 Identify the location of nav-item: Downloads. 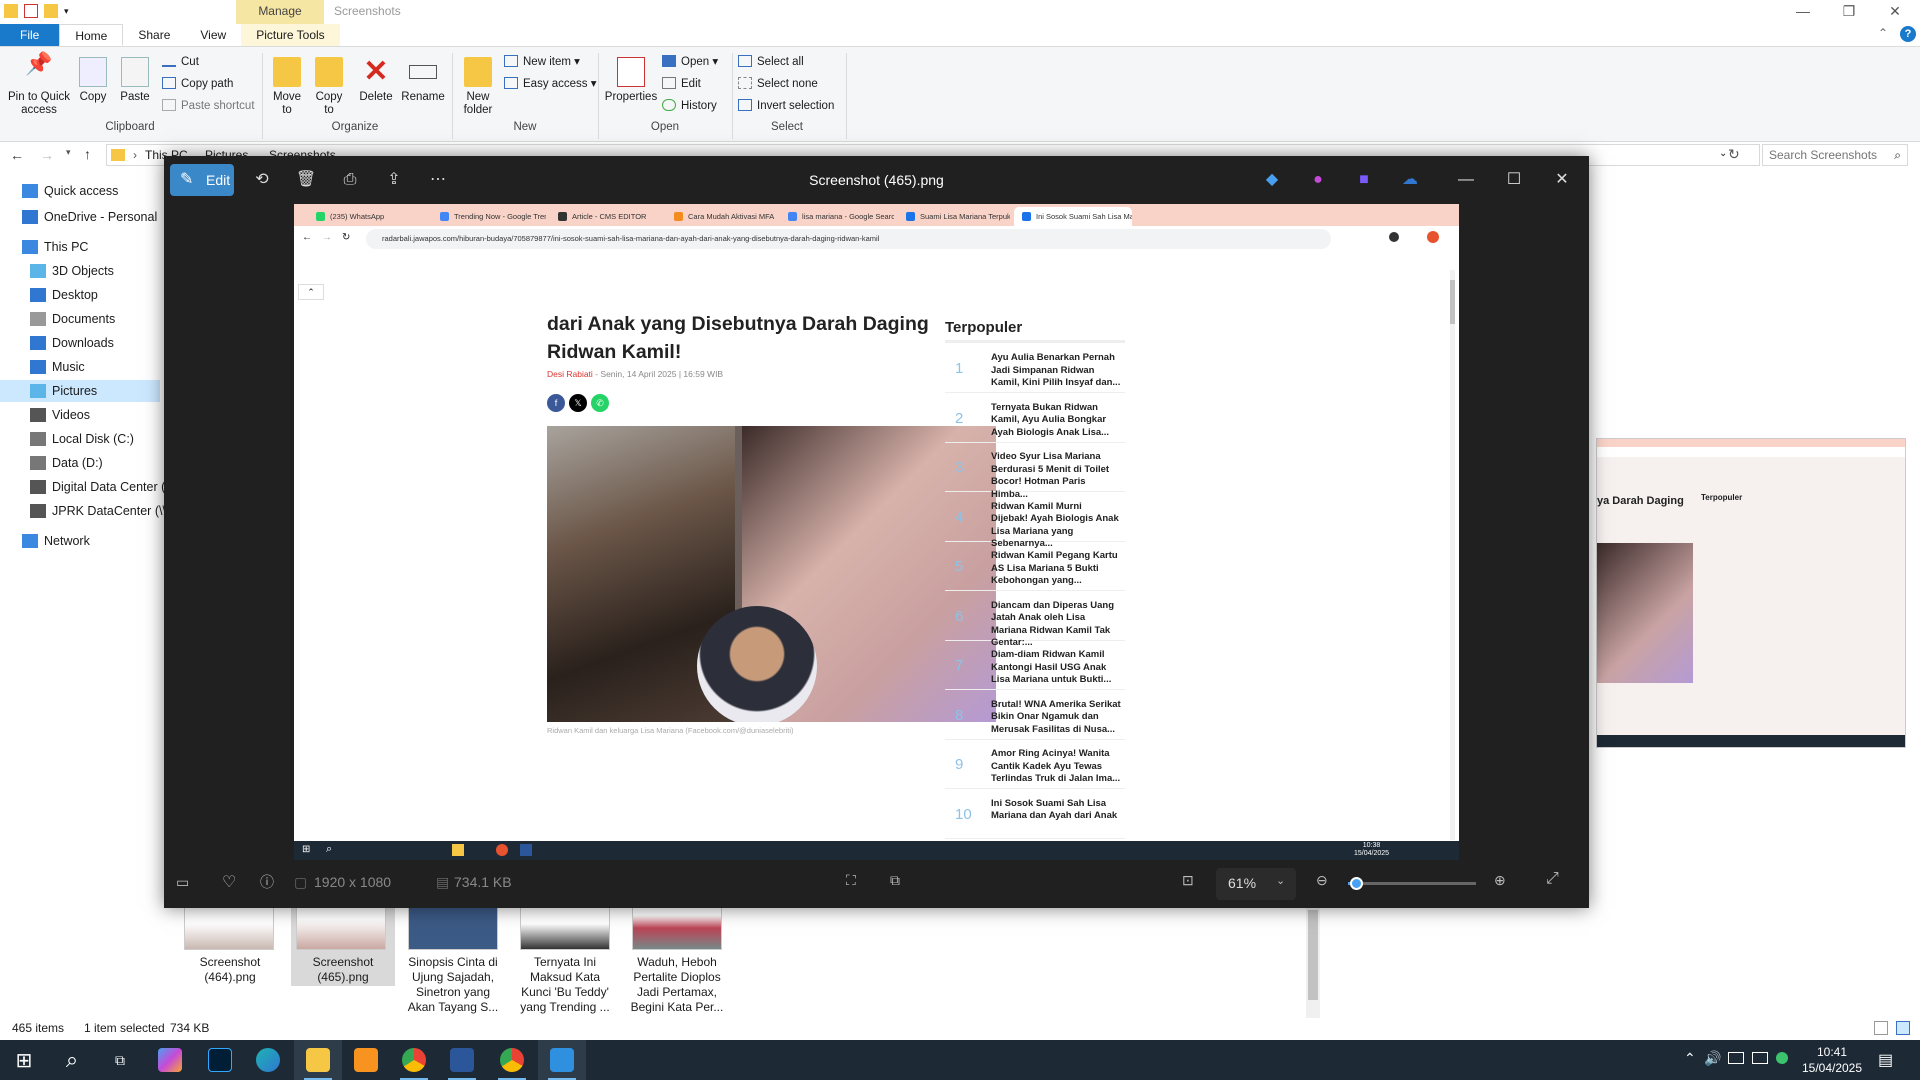
(80, 343).